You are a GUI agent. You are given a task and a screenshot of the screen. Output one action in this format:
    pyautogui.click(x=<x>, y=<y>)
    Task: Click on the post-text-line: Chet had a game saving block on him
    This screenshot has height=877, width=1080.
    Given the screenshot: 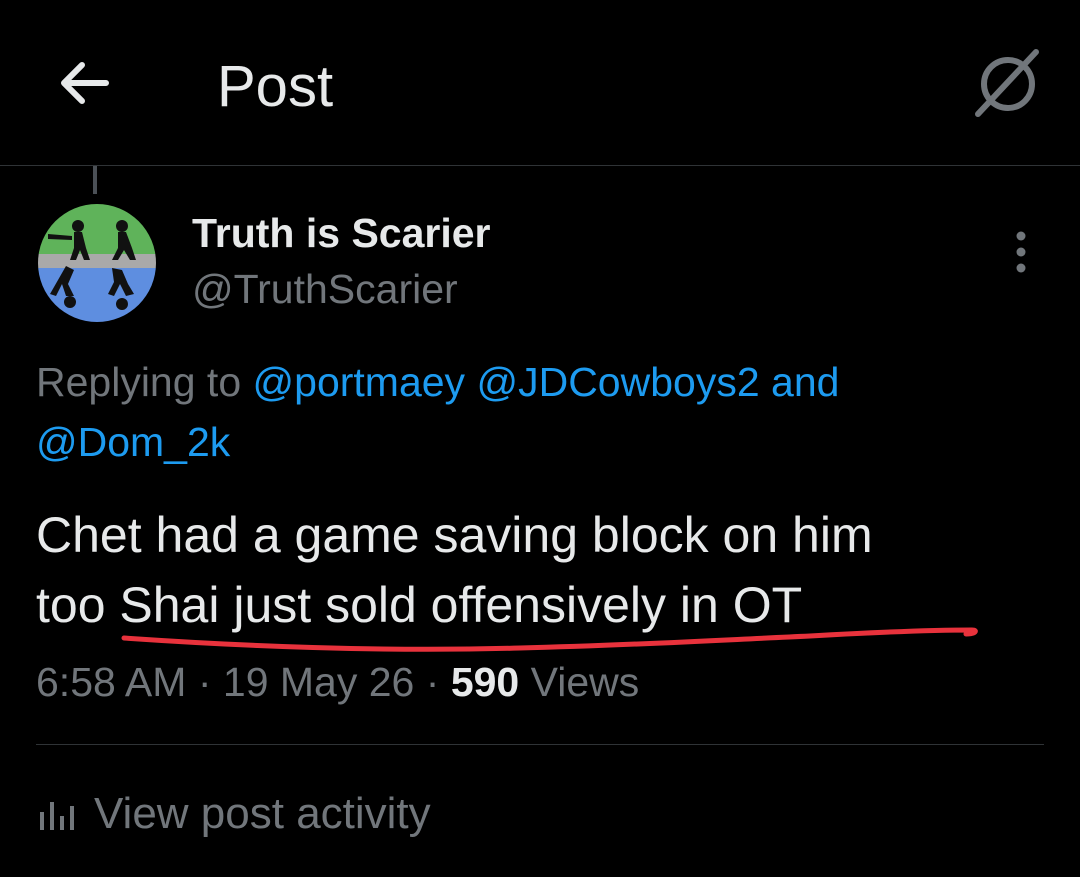 What is the action you would take?
    pyautogui.click(x=454, y=535)
    